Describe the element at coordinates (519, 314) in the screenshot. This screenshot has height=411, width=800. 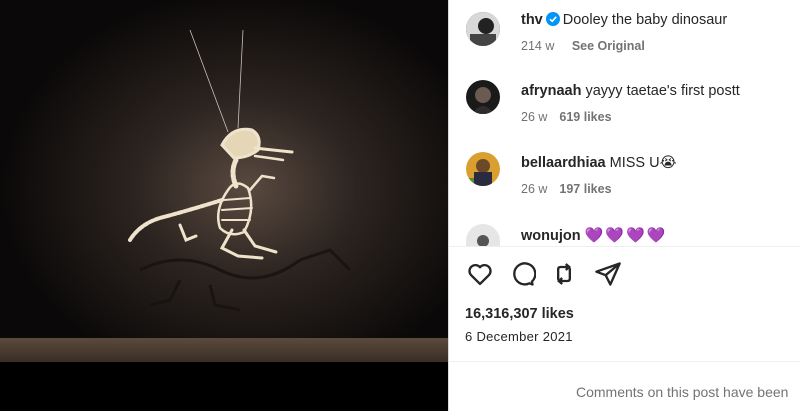
I see `likes-count: 16,316,307 likes` at that location.